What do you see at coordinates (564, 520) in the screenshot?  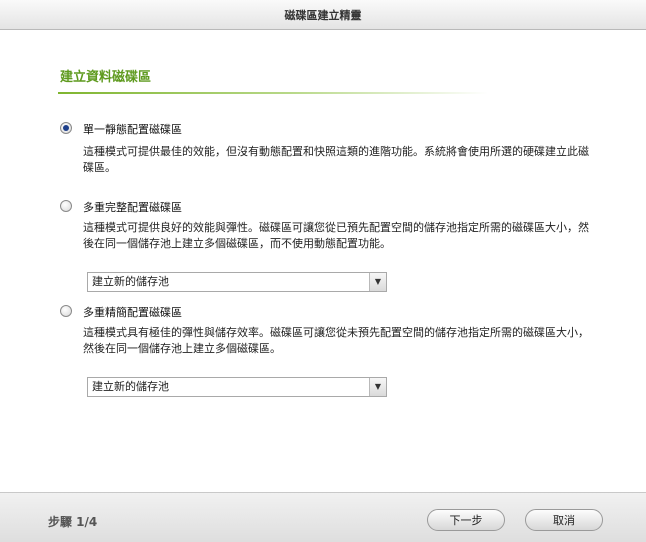 I see `cancel-button: 取消` at bounding box center [564, 520].